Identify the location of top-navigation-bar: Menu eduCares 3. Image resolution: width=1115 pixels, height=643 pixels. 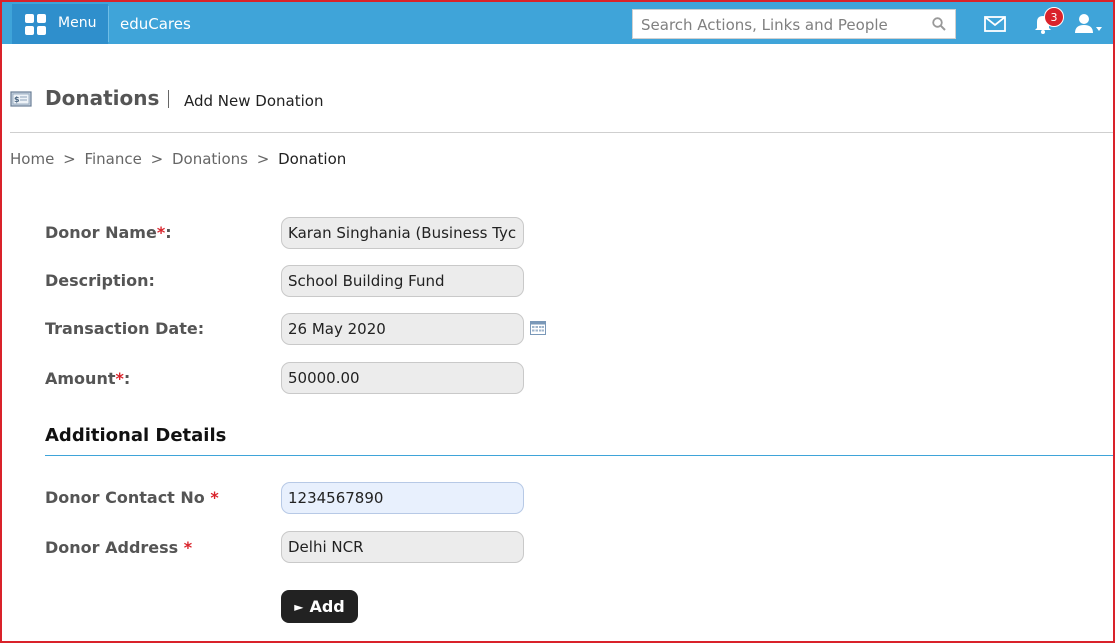
(557, 23).